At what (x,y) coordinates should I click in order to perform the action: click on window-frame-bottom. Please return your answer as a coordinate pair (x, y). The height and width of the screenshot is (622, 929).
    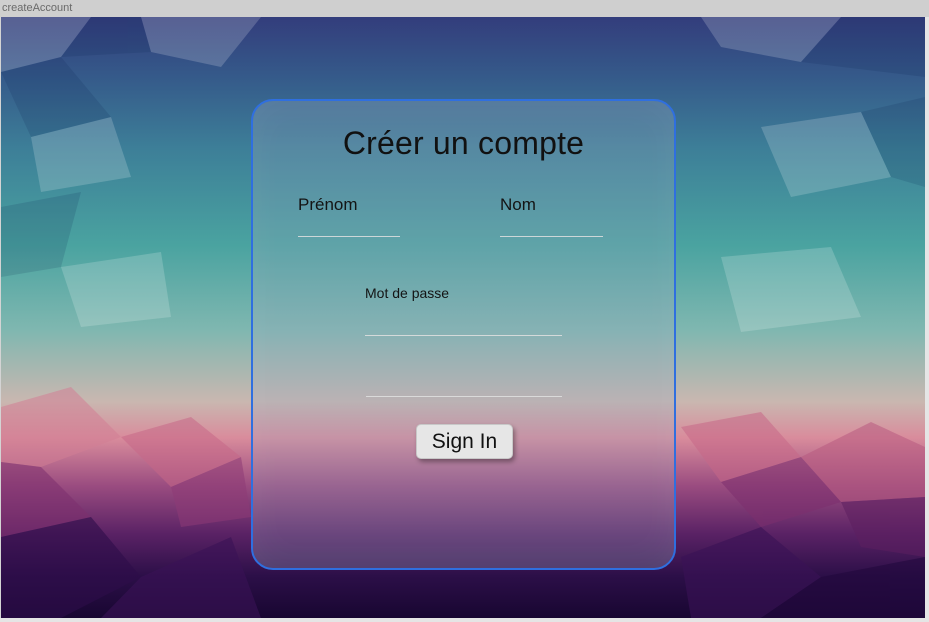
    Looking at the image, I should click on (464, 620).